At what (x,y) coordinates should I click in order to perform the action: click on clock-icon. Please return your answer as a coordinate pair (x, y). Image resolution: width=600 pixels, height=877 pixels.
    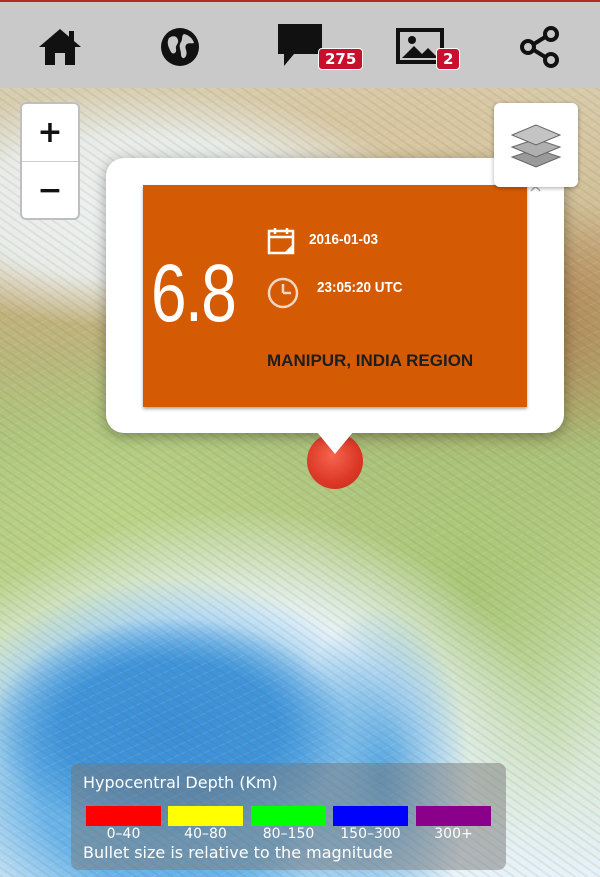
    Looking at the image, I should click on (283, 293).